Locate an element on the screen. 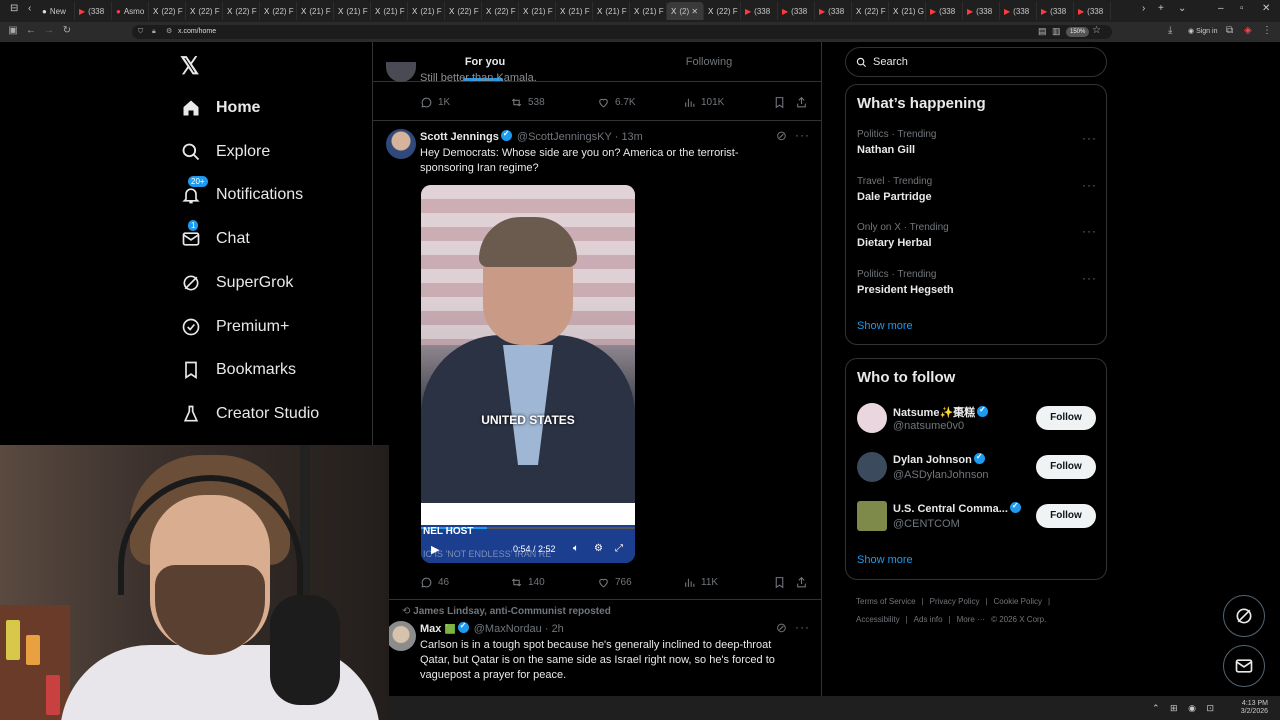 The image size is (1280, 720). browser-tab: ● New is located at coordinates (56, 11).